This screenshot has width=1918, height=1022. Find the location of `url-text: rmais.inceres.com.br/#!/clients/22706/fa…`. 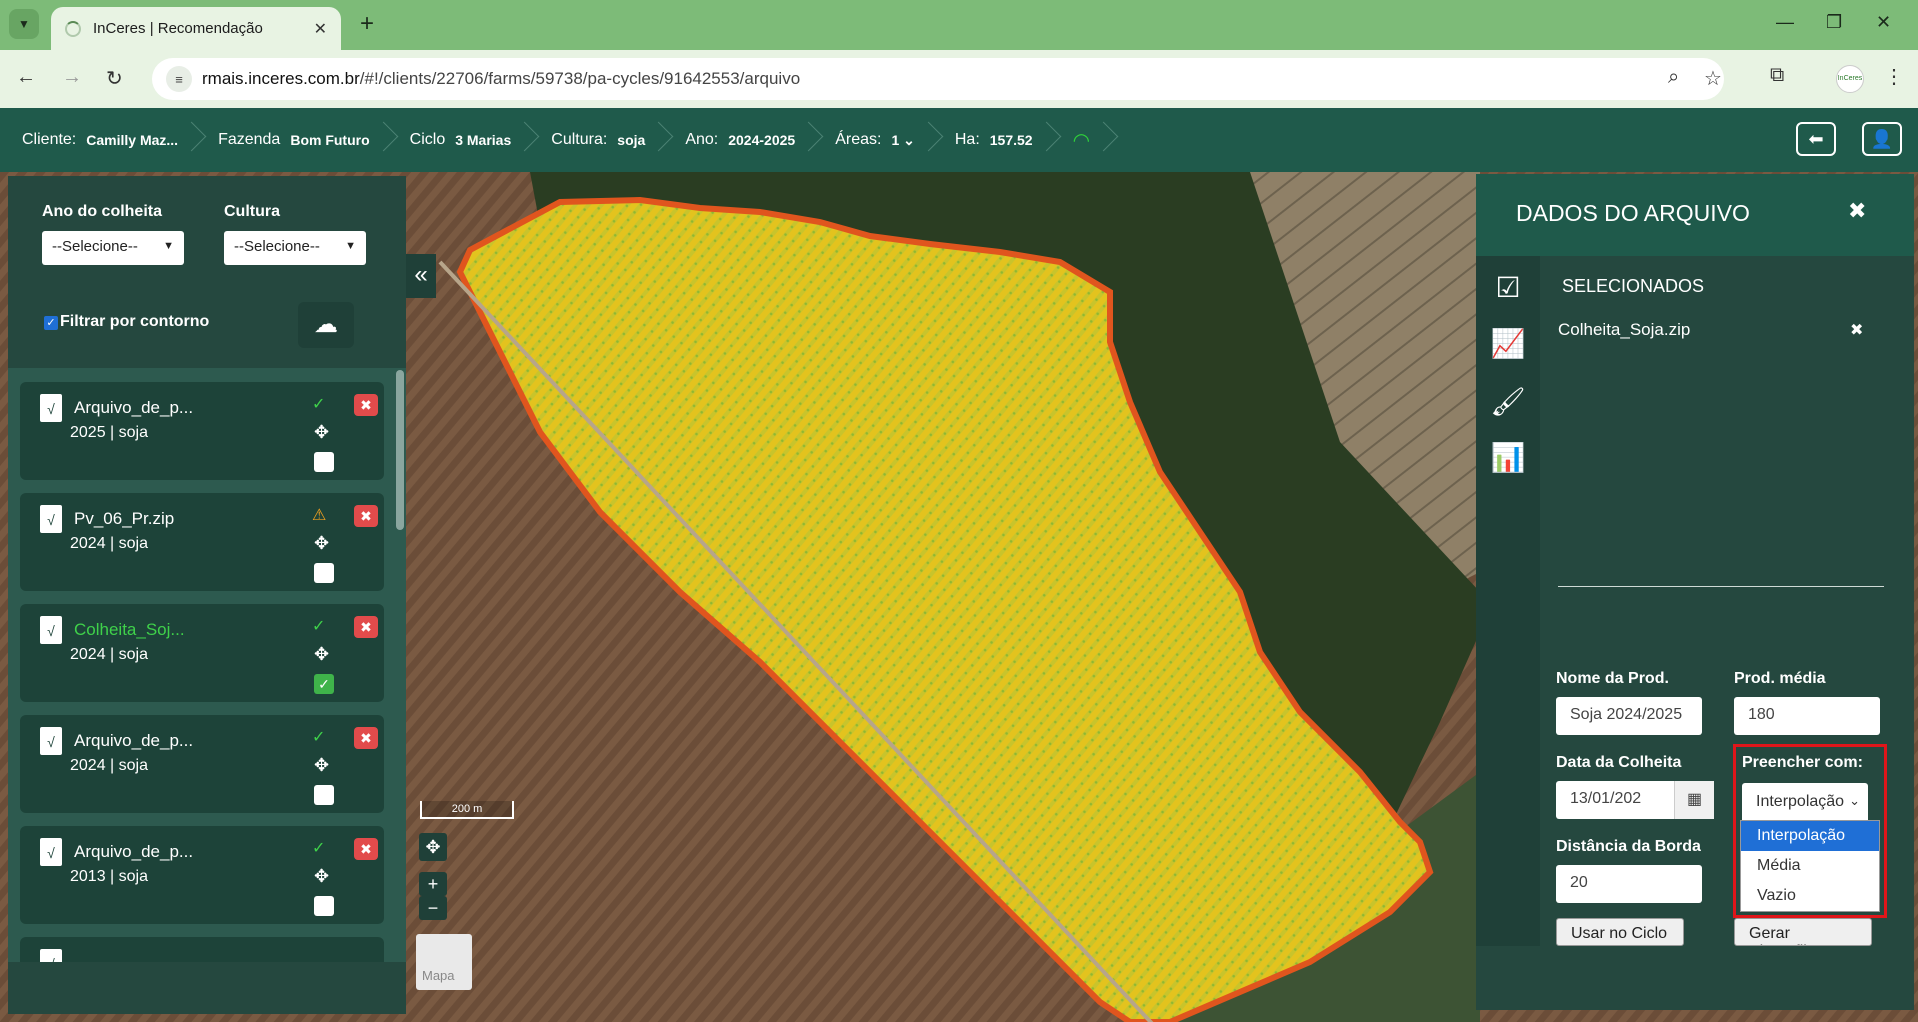

url-text: rmais.inceres.com.br/#!/clients/22706/fa… is located at coordinates (501, 78).